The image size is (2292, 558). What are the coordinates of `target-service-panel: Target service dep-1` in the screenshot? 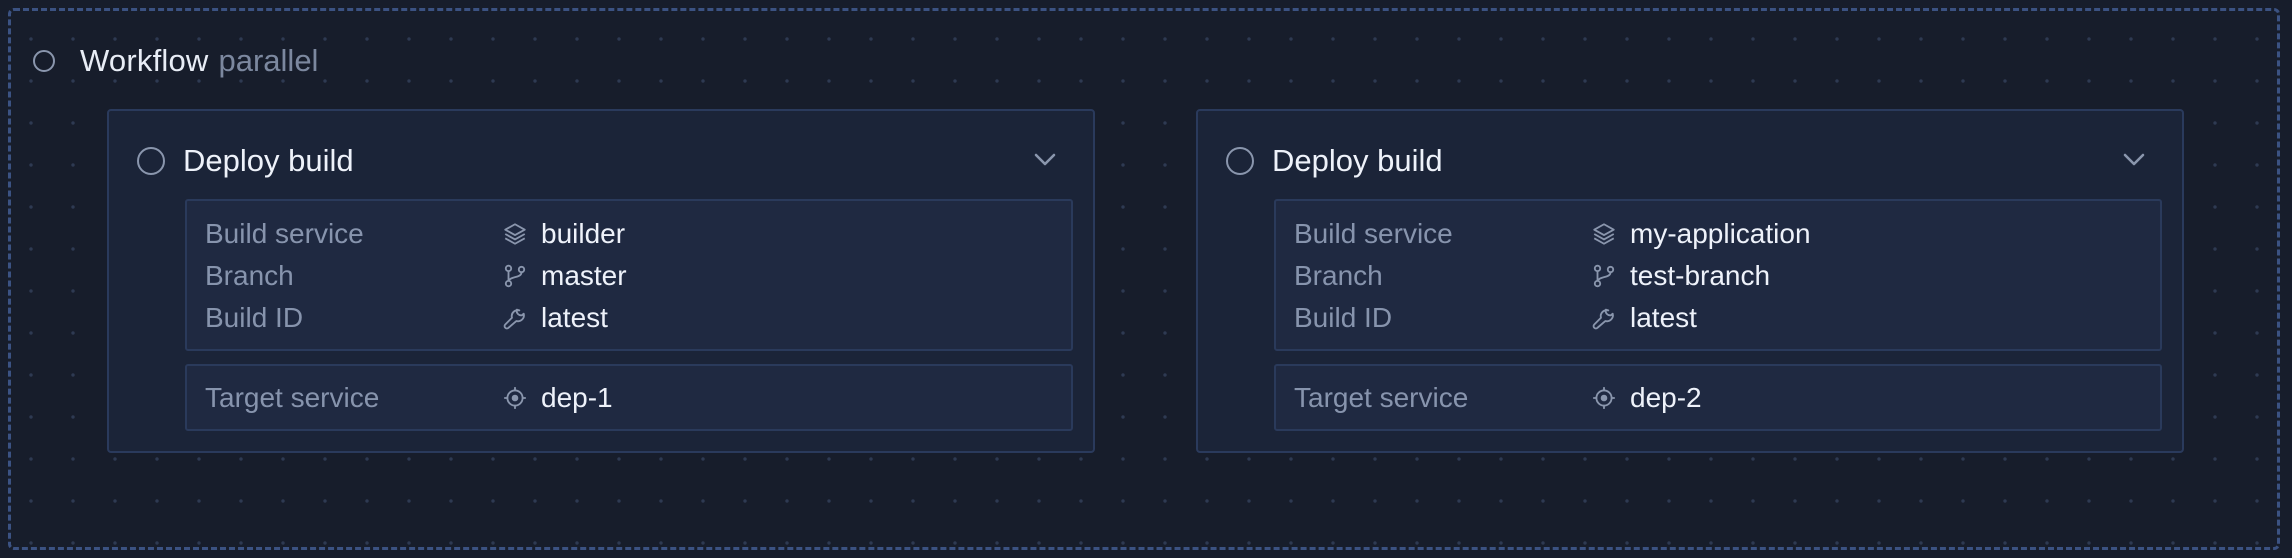 It's located at (629, 397).